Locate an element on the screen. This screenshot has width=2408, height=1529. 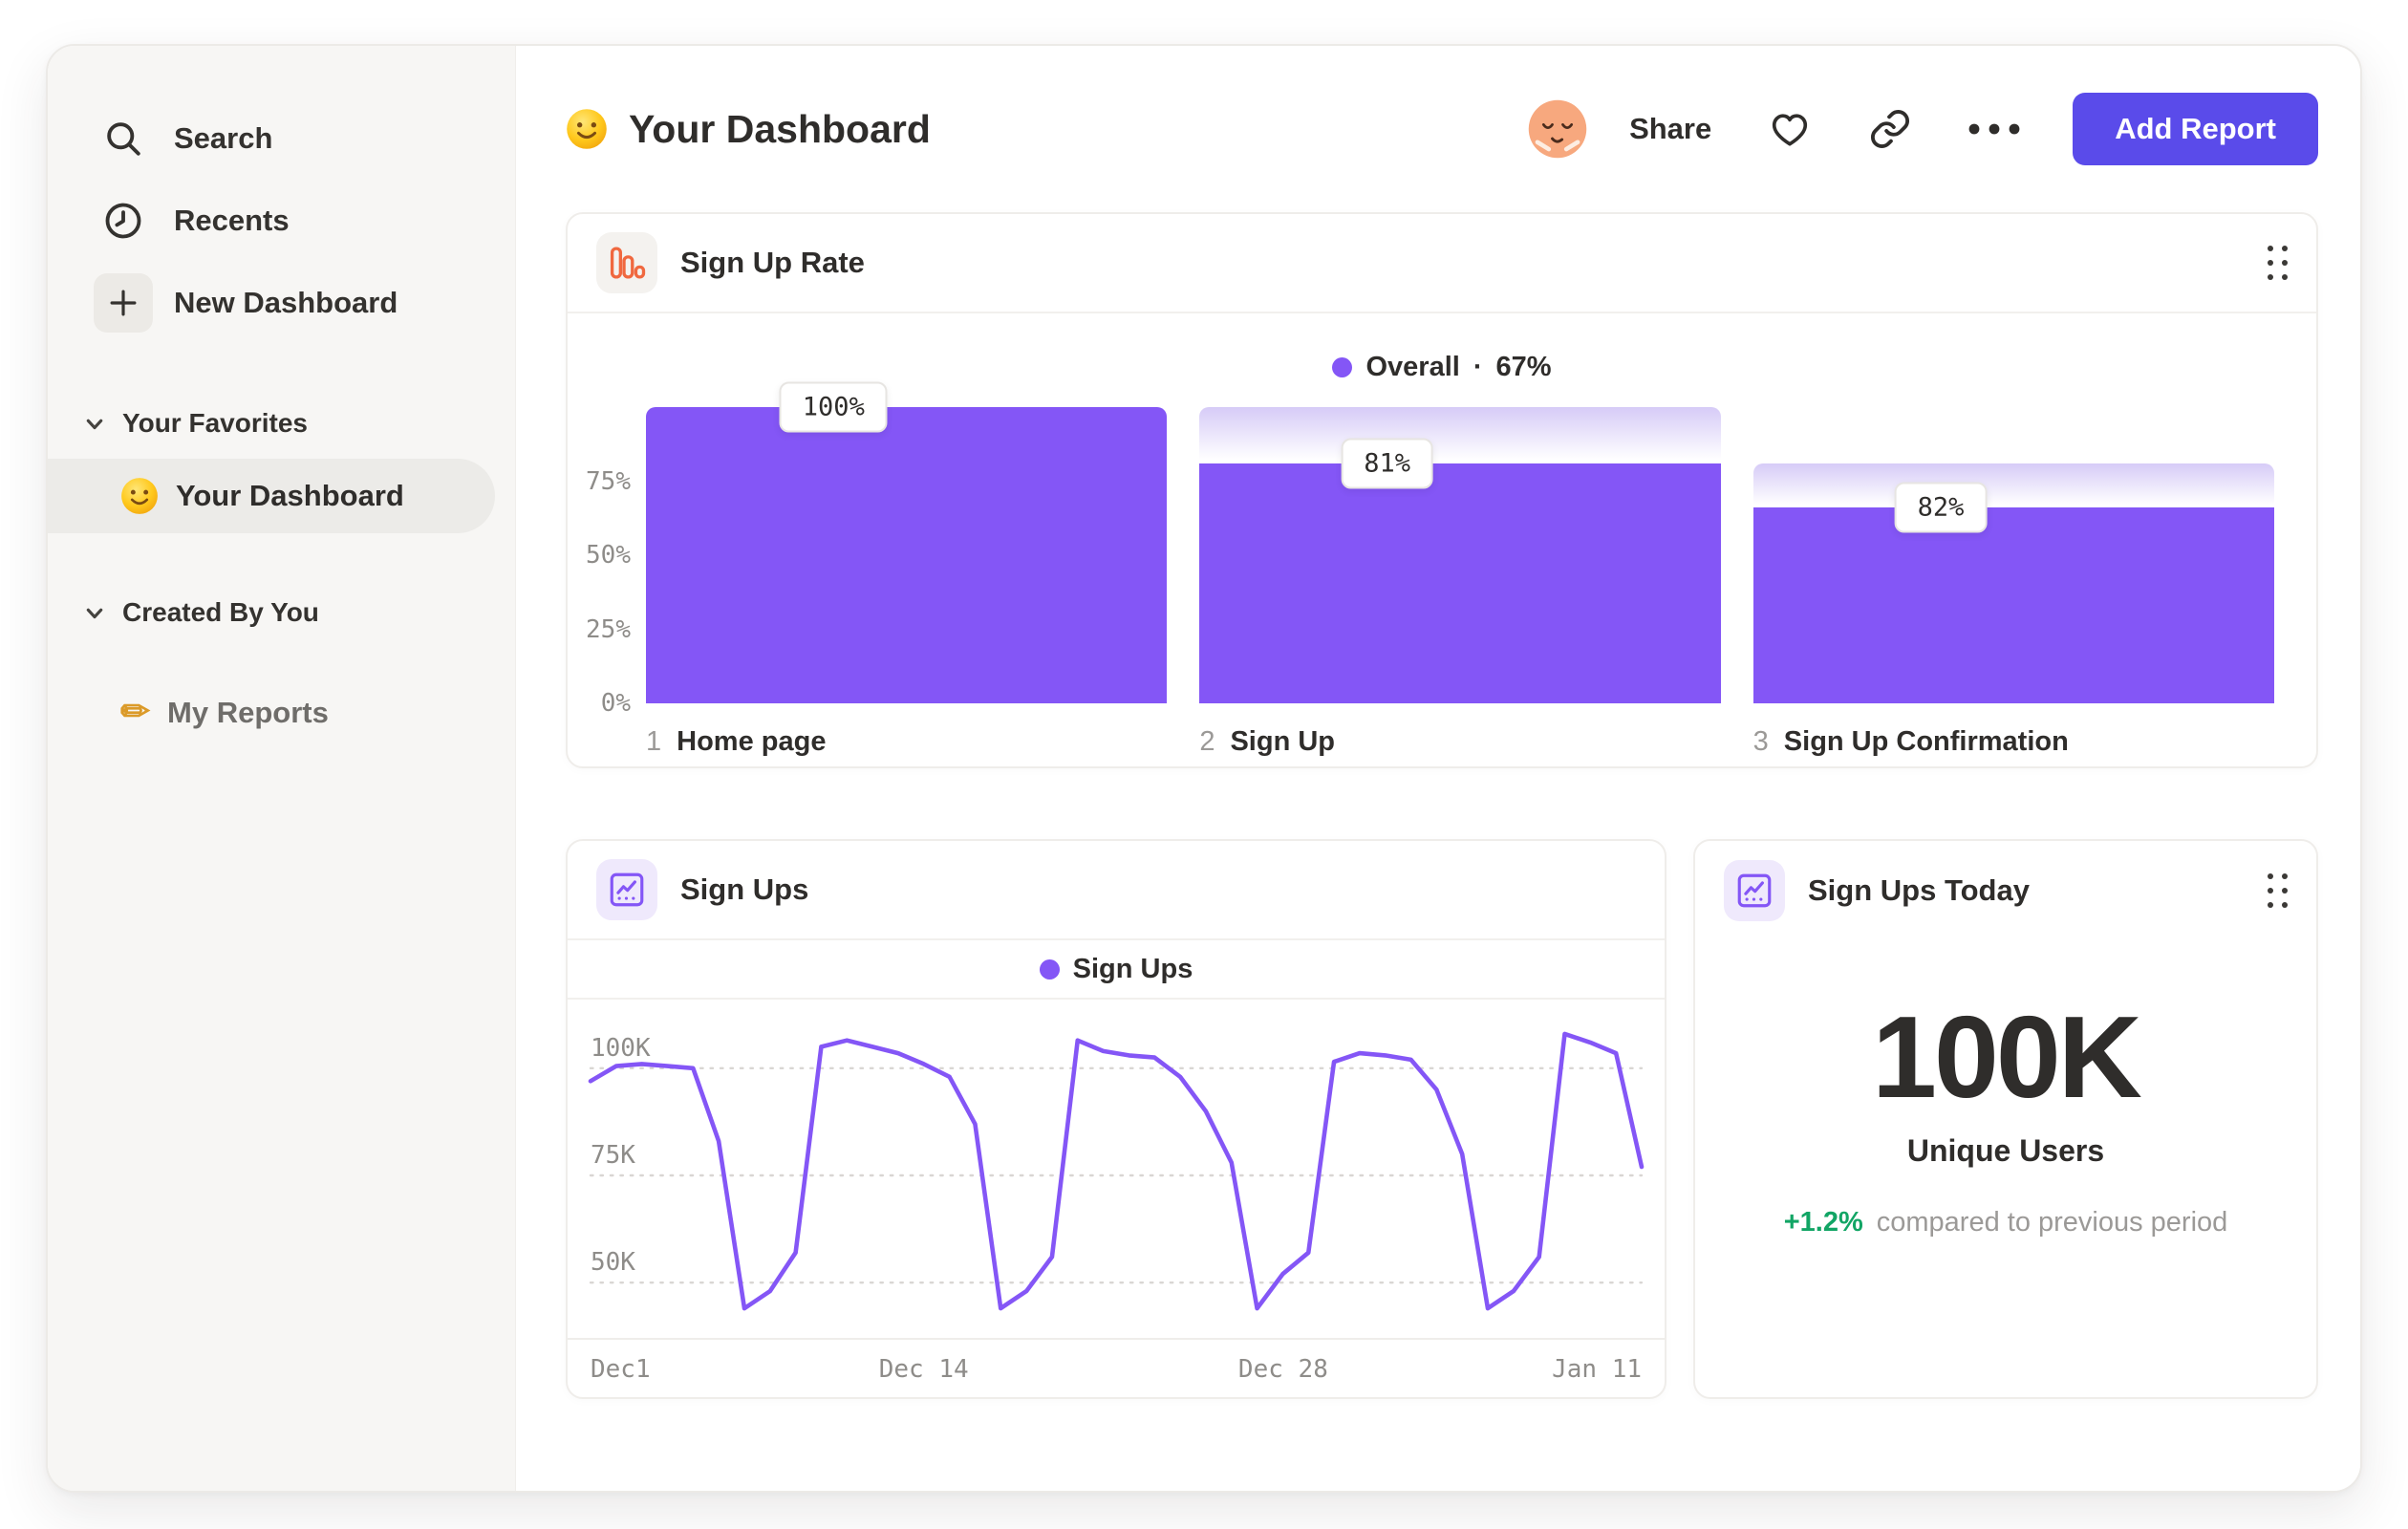
card-title: Sign Up Rate is located at coordinates (772, 262).